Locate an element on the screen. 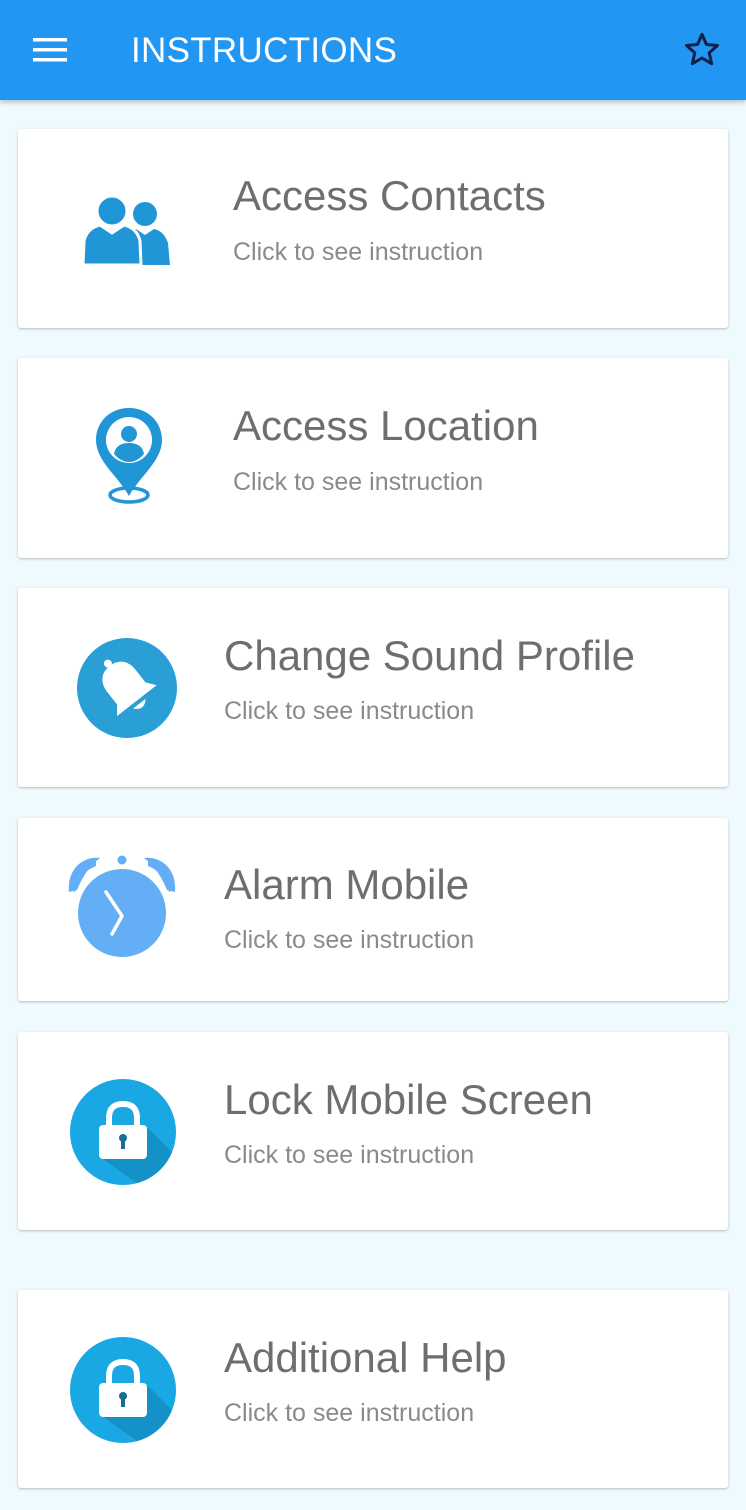  list-item-alarm-mobile: Alarm Mobile Click to see instruction is located at coordinates (373, 909).